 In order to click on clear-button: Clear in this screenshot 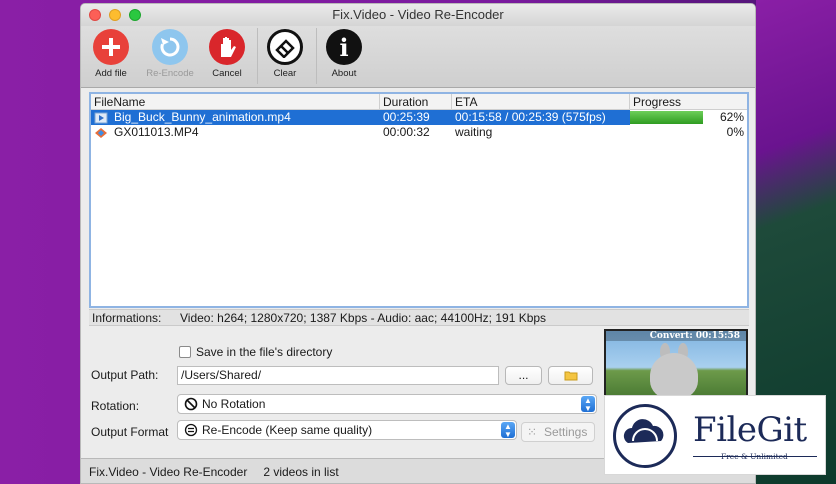, I will do `click(285, 54)`.